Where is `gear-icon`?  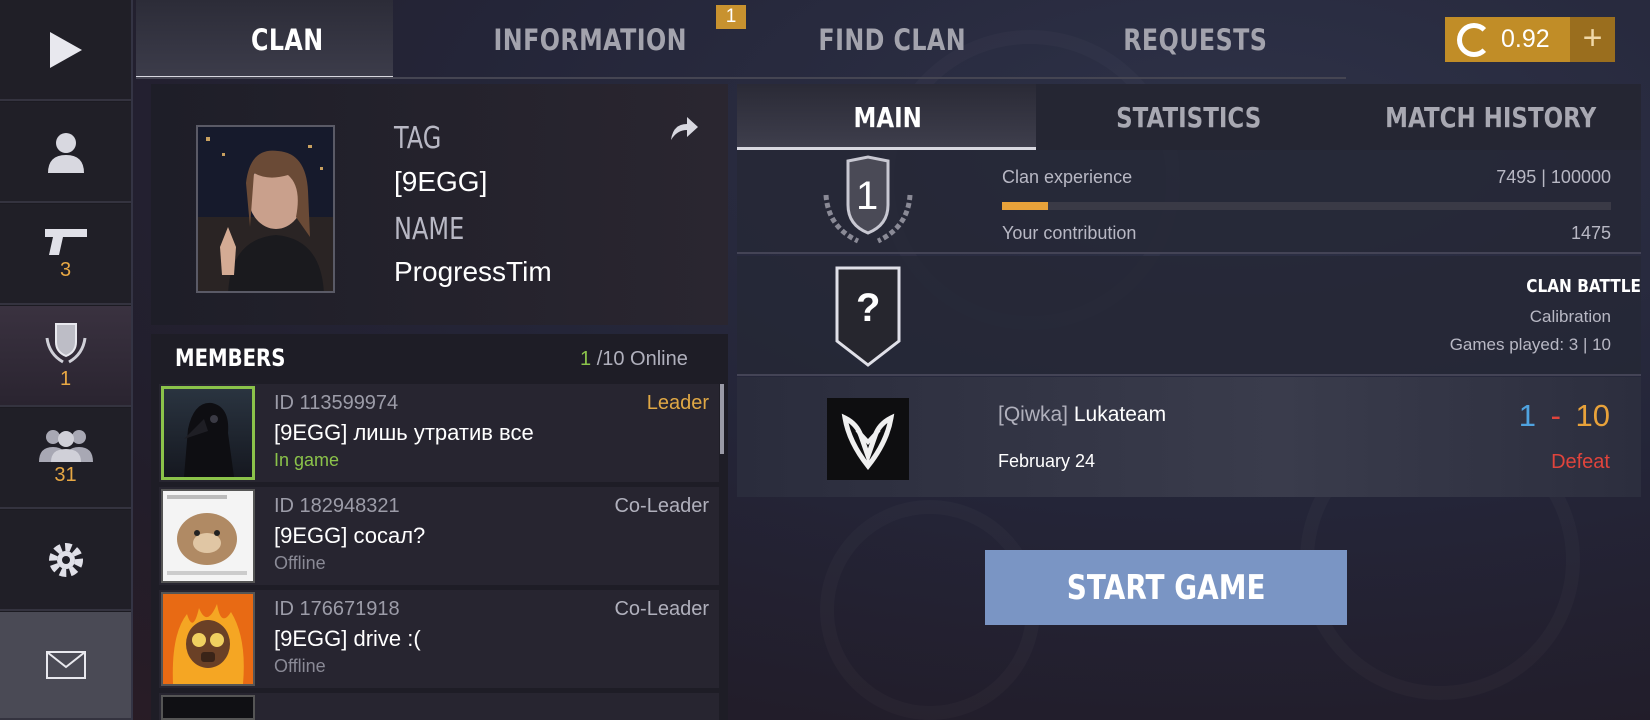
gear-icon is located at coordinates (65, 559).